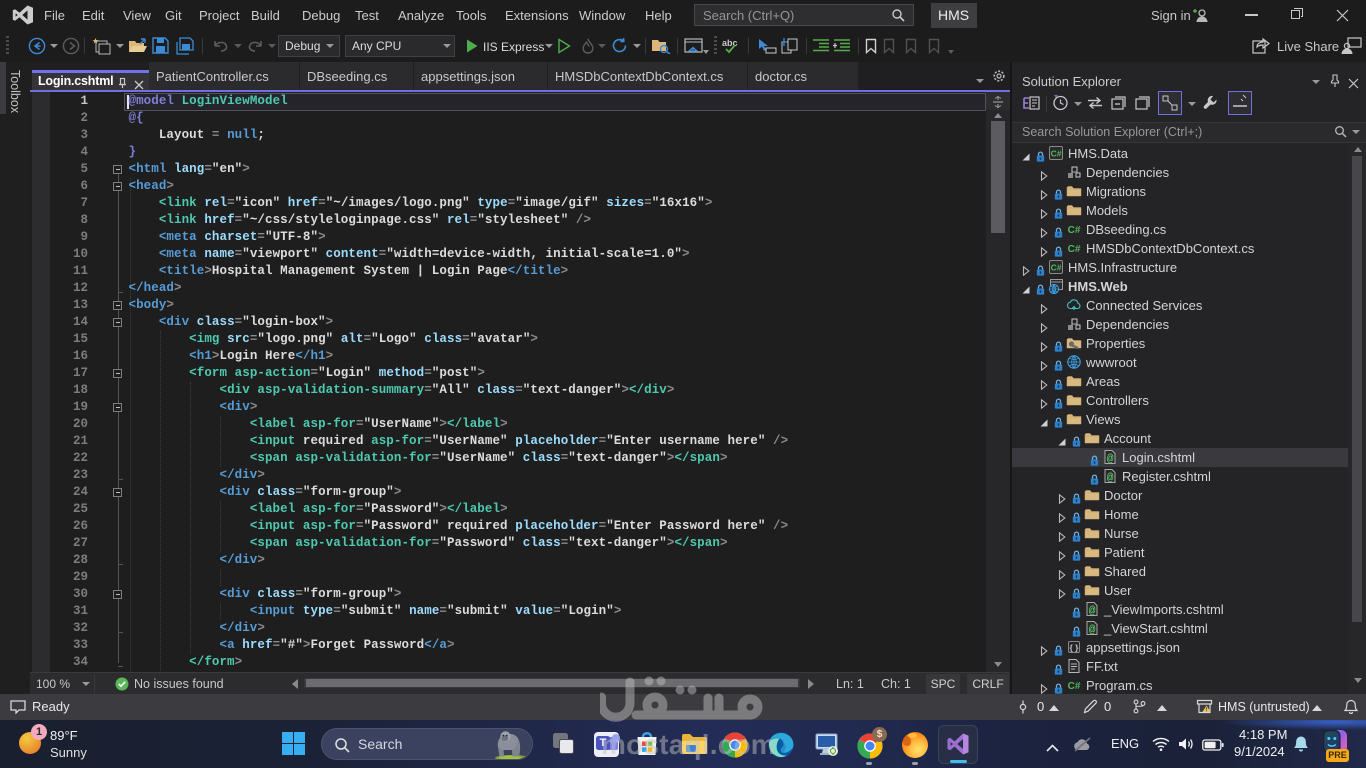  What do you see at coordinates (730, 43) in the screenshot?
I see `svg-text: abc` at bounding box center [730, 43].